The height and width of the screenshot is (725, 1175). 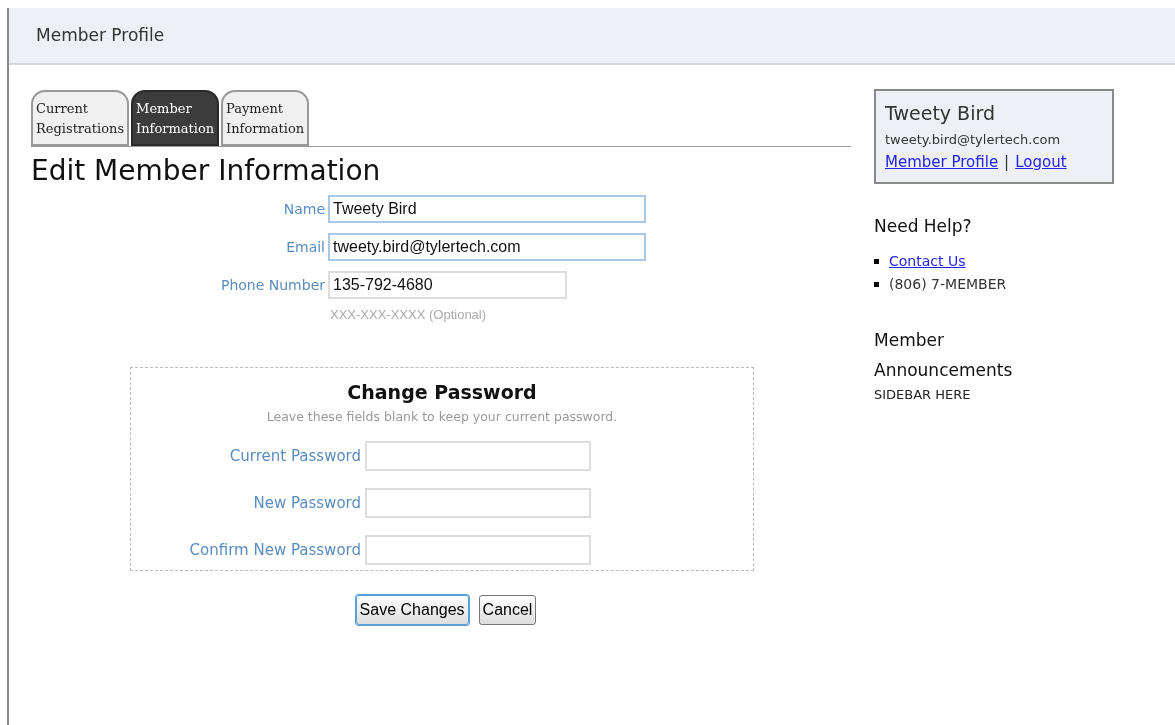 What do you see at coordinates (944, 355) in the screenshot?
I see `announcements-heading: Member Announcements` at bounding box center [944, 355].